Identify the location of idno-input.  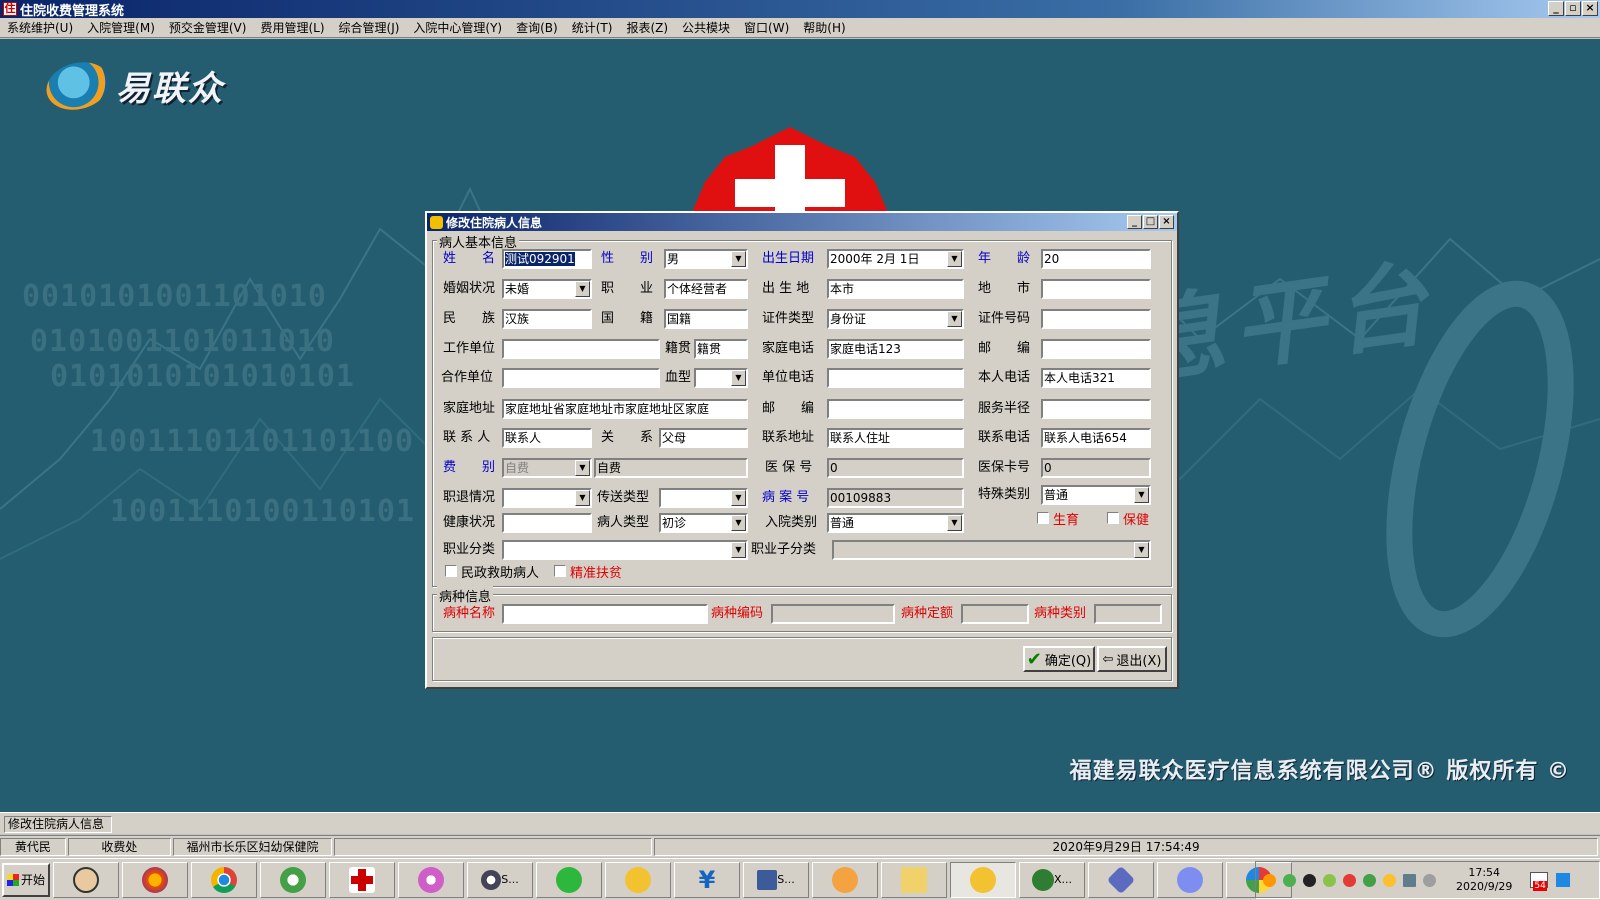
(1096, 319).